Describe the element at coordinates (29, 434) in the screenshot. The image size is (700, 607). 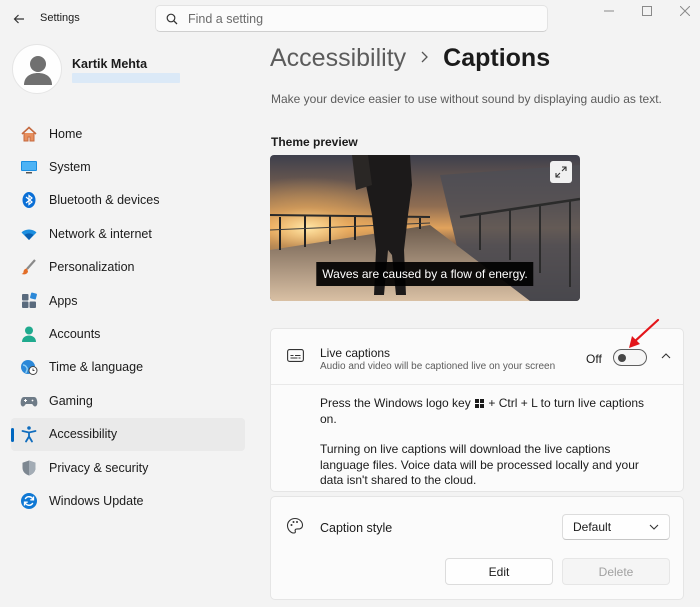
I see `accessibility-icon` at that location.